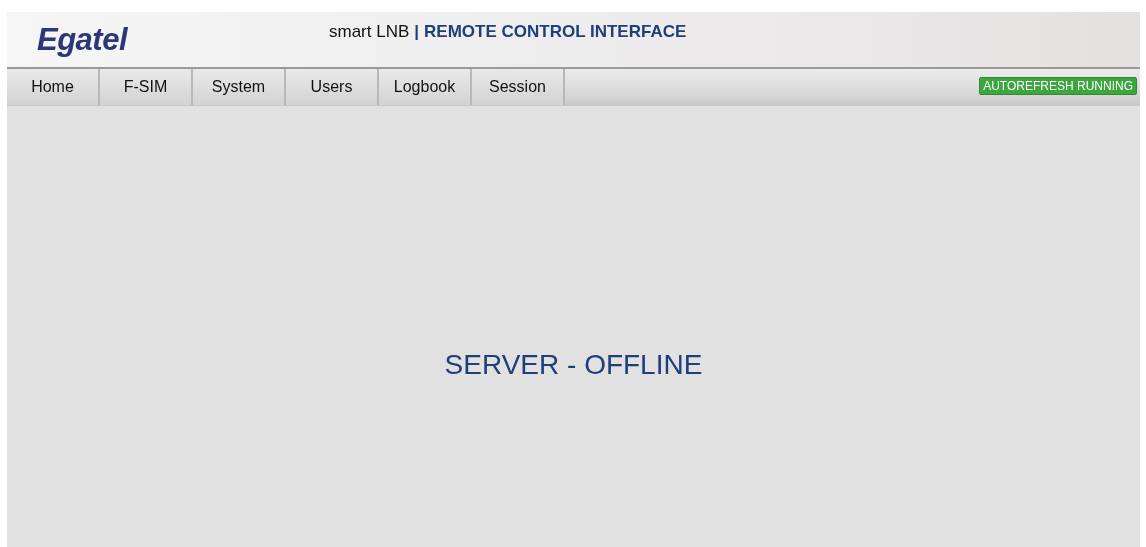 The height and width of the screenshot is (547, 1146). What do you see at coordinates (53, 87) in the screenshot?
I see `nav-tab: Home` at bounding box center [53, 87].